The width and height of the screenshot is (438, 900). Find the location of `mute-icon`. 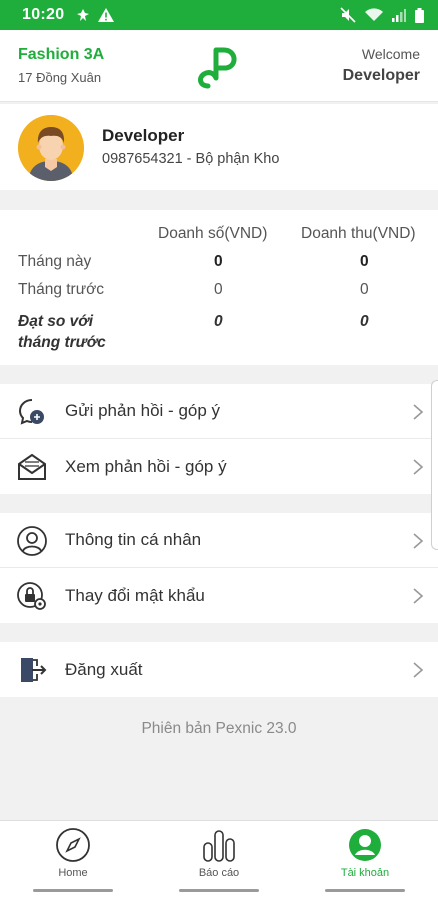

mute-icon is located at coordinates (348, 15).